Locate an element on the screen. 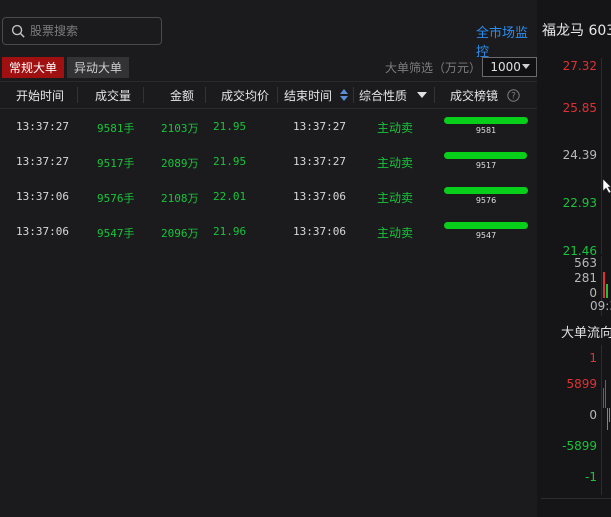 Image resolution: width=611 pixels, height=517 pixels. chart-axis-line is located at coordinates (601, 156).